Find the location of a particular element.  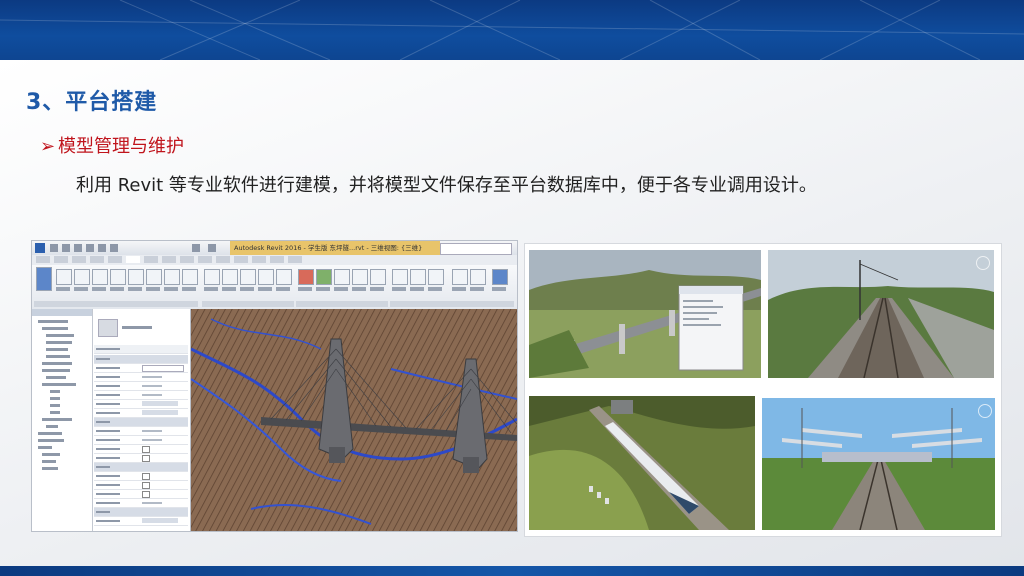

render-viaduct-dialog is located at coordinates (645, 314).